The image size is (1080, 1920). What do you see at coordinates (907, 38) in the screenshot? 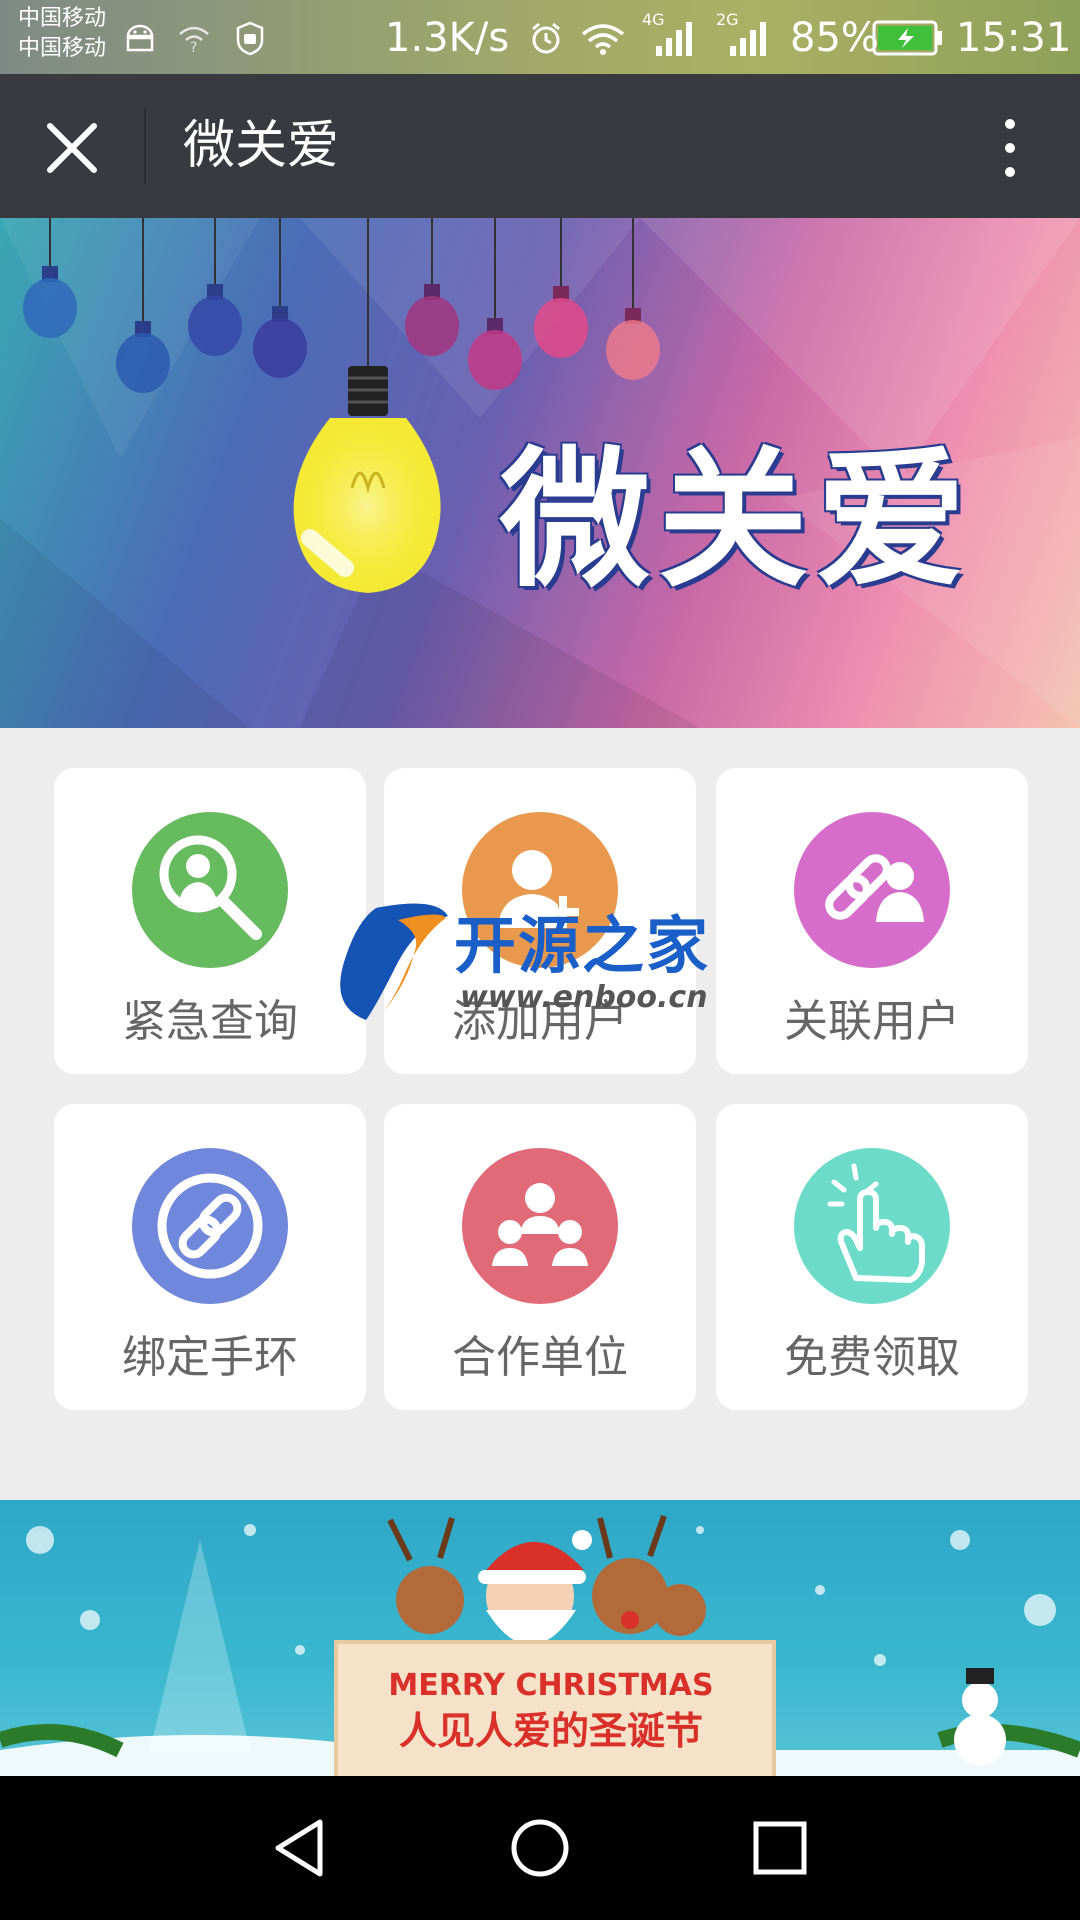
I see `battery-charging-icon` at bounding box center [907, 38].